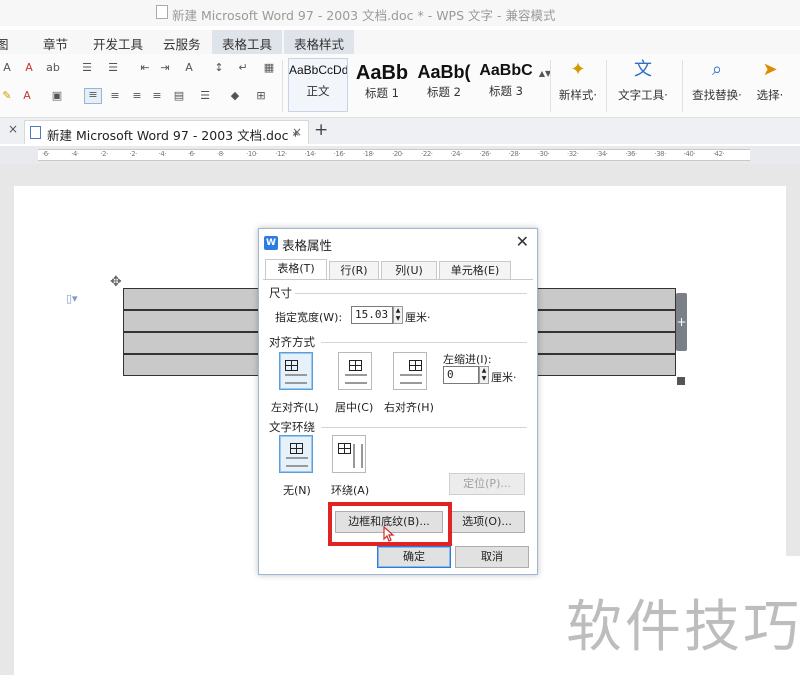  Describe the element at coordinates (280, 293) in the screenshot. I see `size-section-label: 尺寸` at that location.